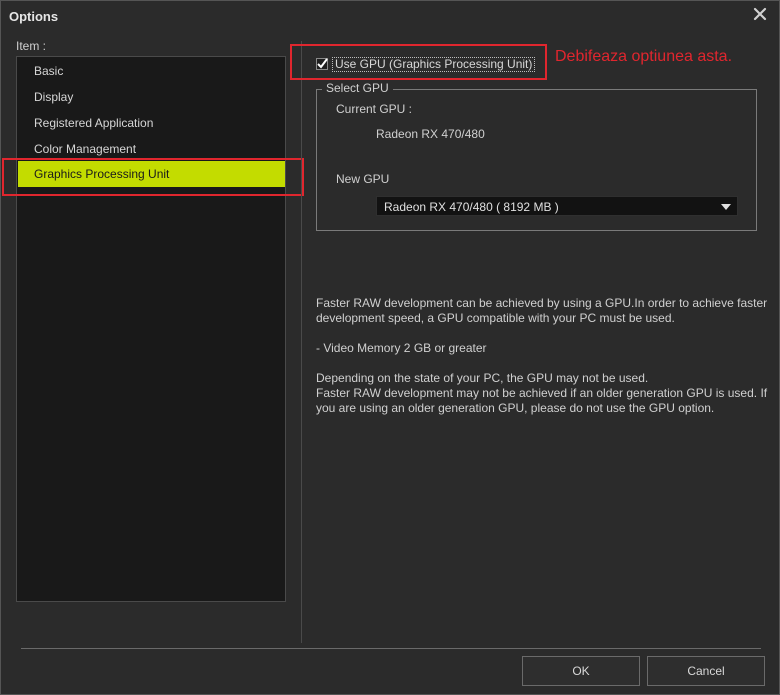 This screenshot has width=780, height=695. What do you see at coordinates (726, 207) in the screenshot?
I see `chevron-down-icon` at bounding box center [726, 207].